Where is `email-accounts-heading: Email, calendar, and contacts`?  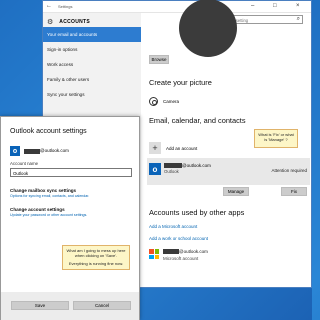
email-accounts-heading: Email, calendar, and contacts is located at coordinates (197, 120).